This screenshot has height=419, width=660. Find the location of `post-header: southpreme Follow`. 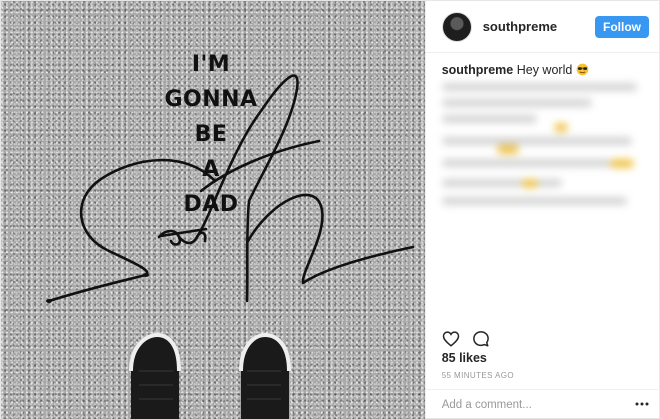

post-header: southpreme Follow is located at coordinates (542, 27).